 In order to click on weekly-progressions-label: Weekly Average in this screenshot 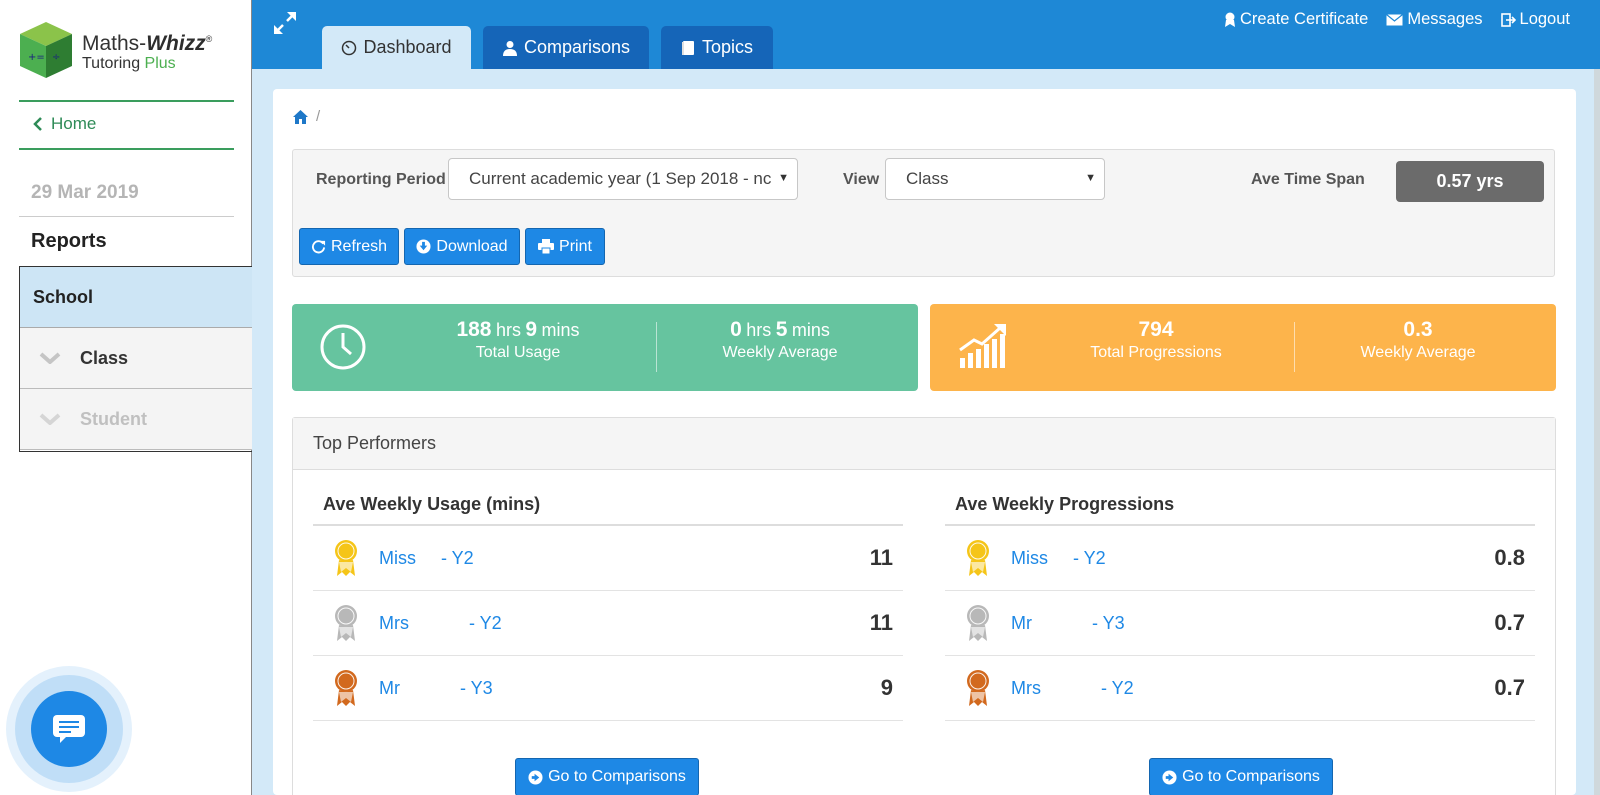, I will do `click(1418, 352)`.